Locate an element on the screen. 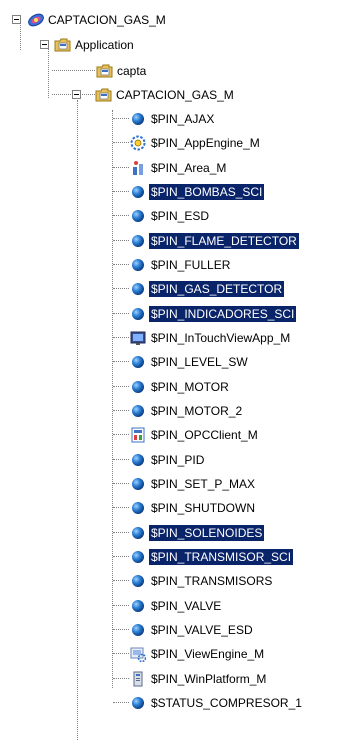 Image resolution: width=358 pixels, height=742 pixels. tree-item: $PIN_ESD is located at coordinates (170, 215).